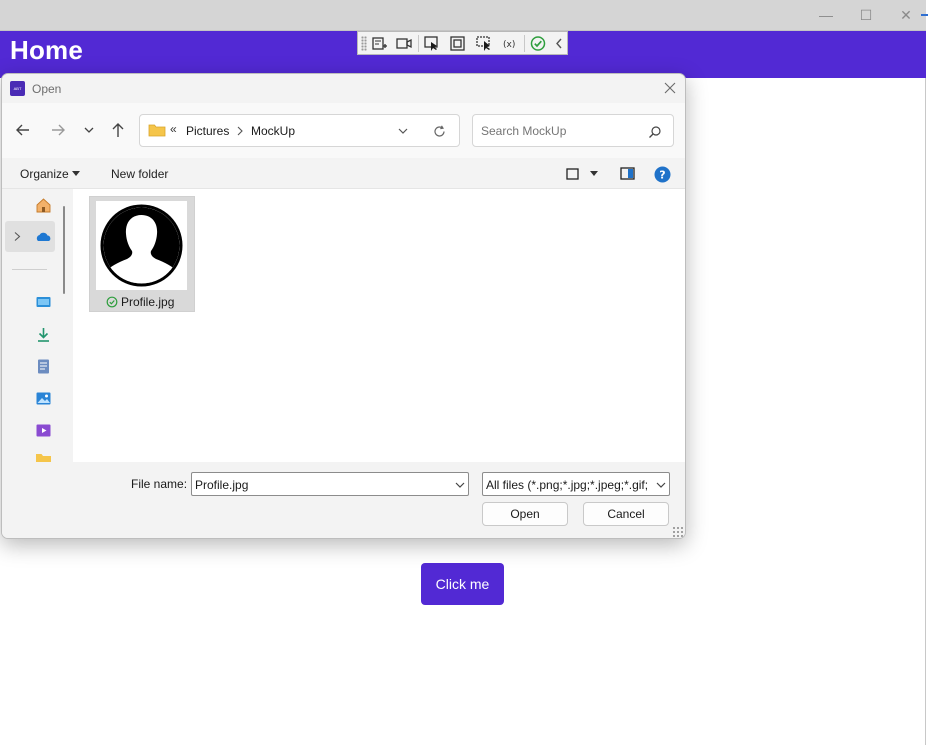  I want to click on accessibility-check-icon, so click(538, 43).